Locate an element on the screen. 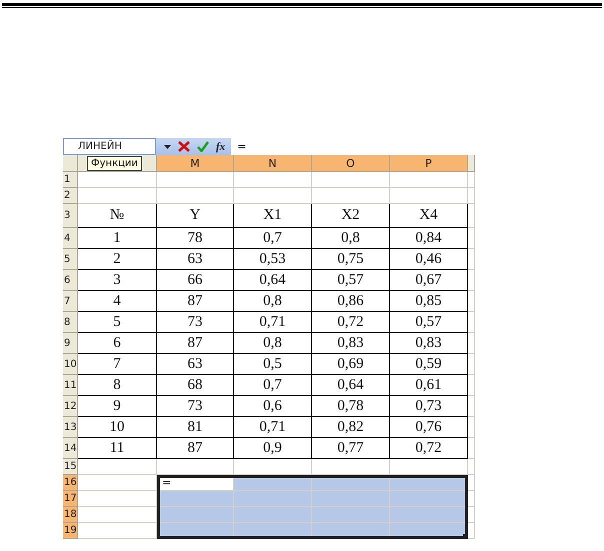  table-cell: 0,59 is located at coordinates (429, 364).